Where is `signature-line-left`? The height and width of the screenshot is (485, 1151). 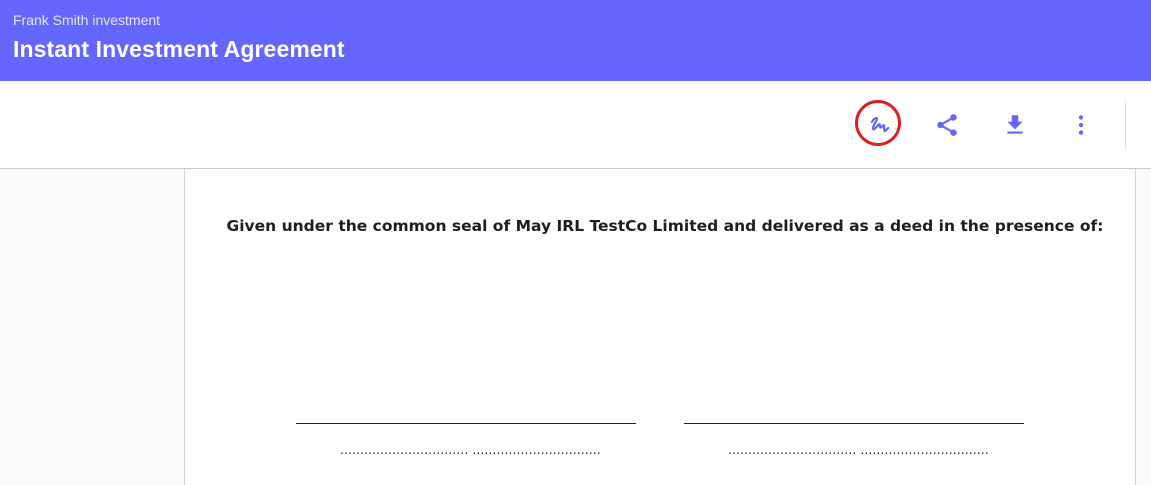 signature-line-left is located at coordinates (466, 423).